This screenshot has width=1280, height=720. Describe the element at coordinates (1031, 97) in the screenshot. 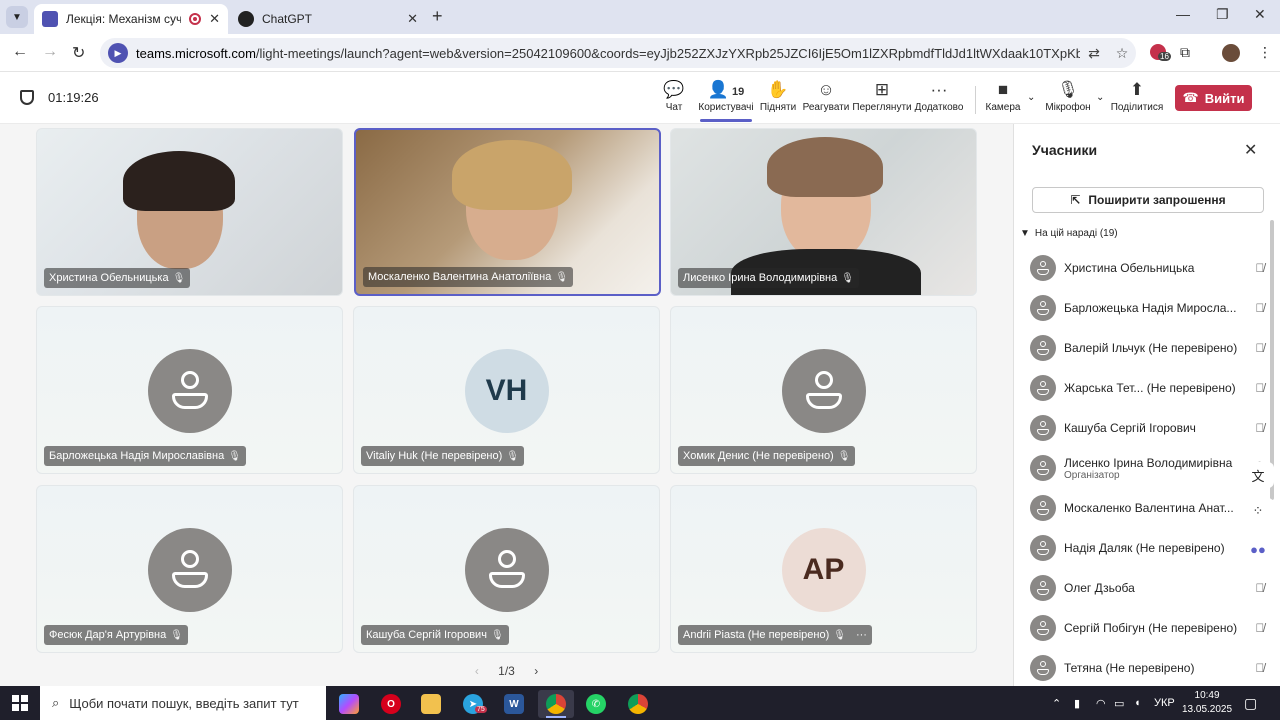

I see `camera-options-chevron-icon: ⌄` at that location.